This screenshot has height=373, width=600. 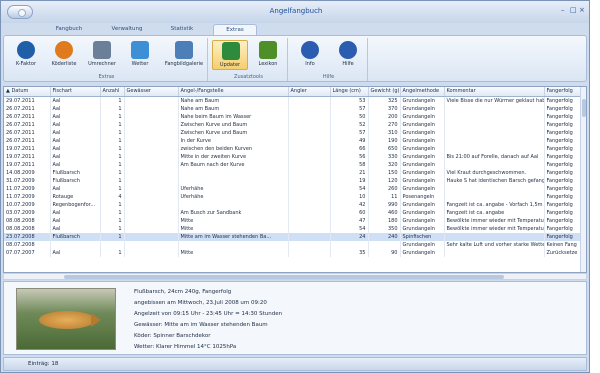 I want to click on column-header-angler: Angler, so click(x=309, y=92).